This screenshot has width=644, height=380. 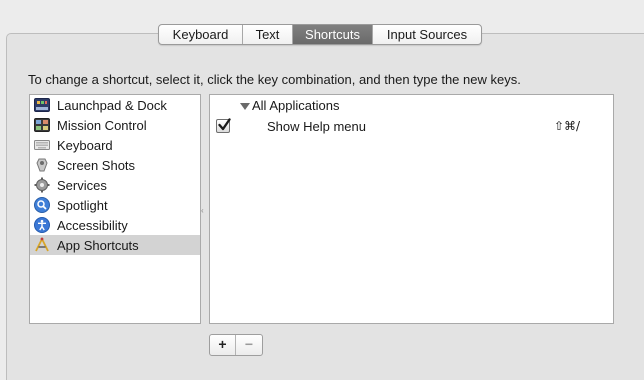 I want to click on remove-shortcut-button: −, so click(x=249, y=345).